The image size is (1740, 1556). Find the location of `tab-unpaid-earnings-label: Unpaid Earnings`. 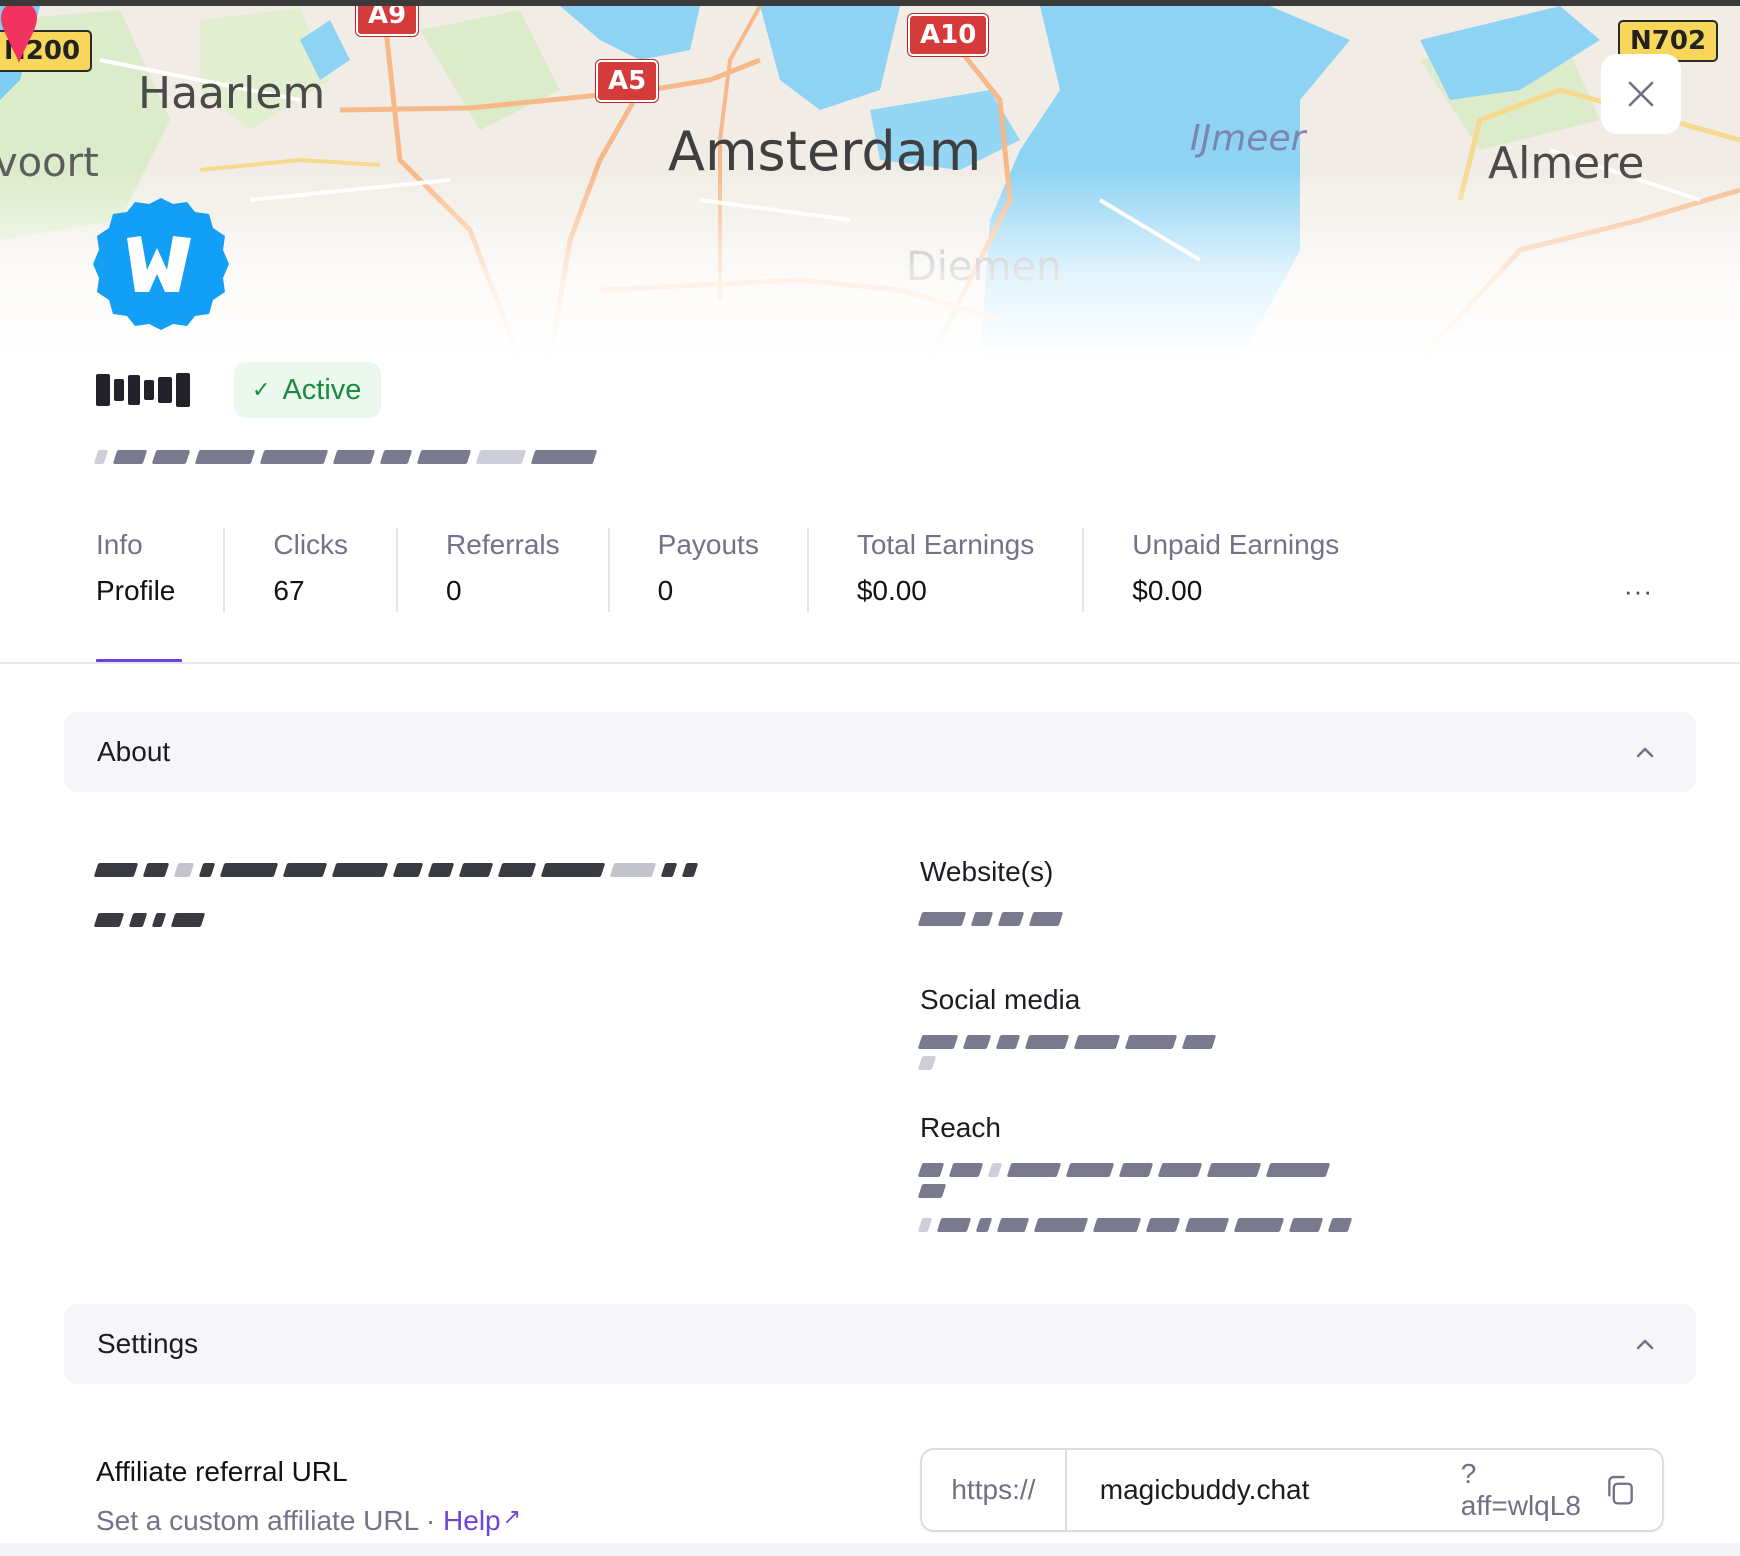

tab-unpaid-earnings-label: Unpaid Earnings is located at coordinates (1236, 544).